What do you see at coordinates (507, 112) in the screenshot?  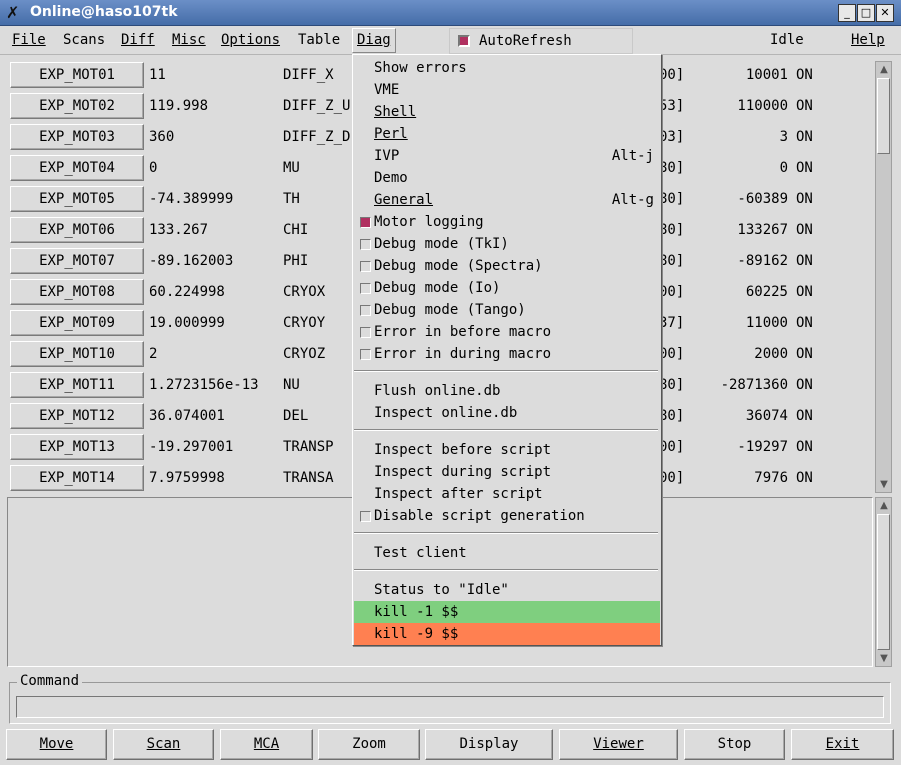 I see `menu-item-shell: Shell` at bounding box center [507, 112].